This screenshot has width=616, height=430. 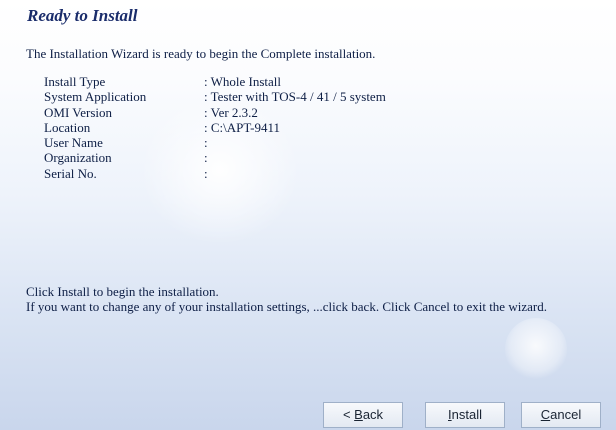 What do you see at coordinates (73, 143) in the screenshot?
I see `detail-label: User Name` at bounding box center [73, 143].